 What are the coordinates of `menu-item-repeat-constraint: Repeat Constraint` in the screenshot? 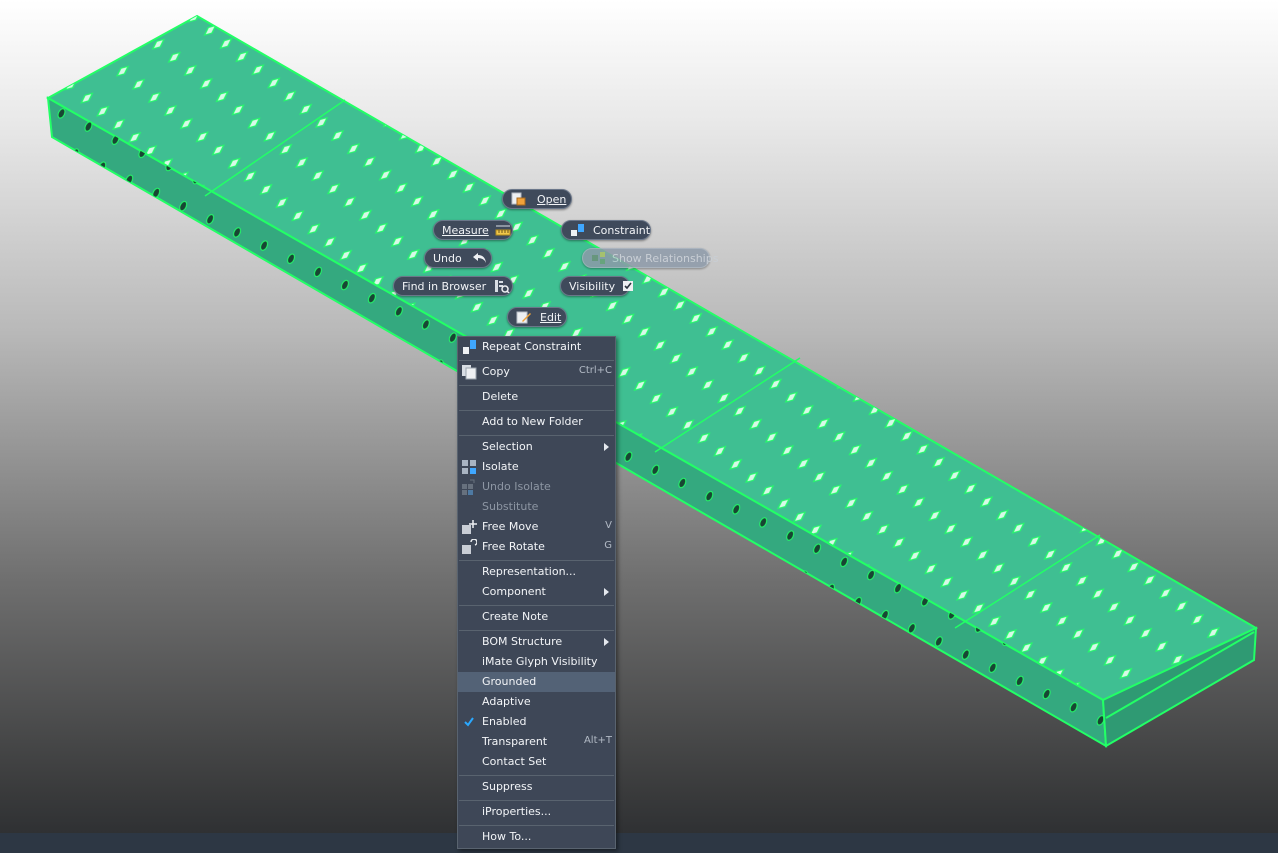 It's located at (536, 347).